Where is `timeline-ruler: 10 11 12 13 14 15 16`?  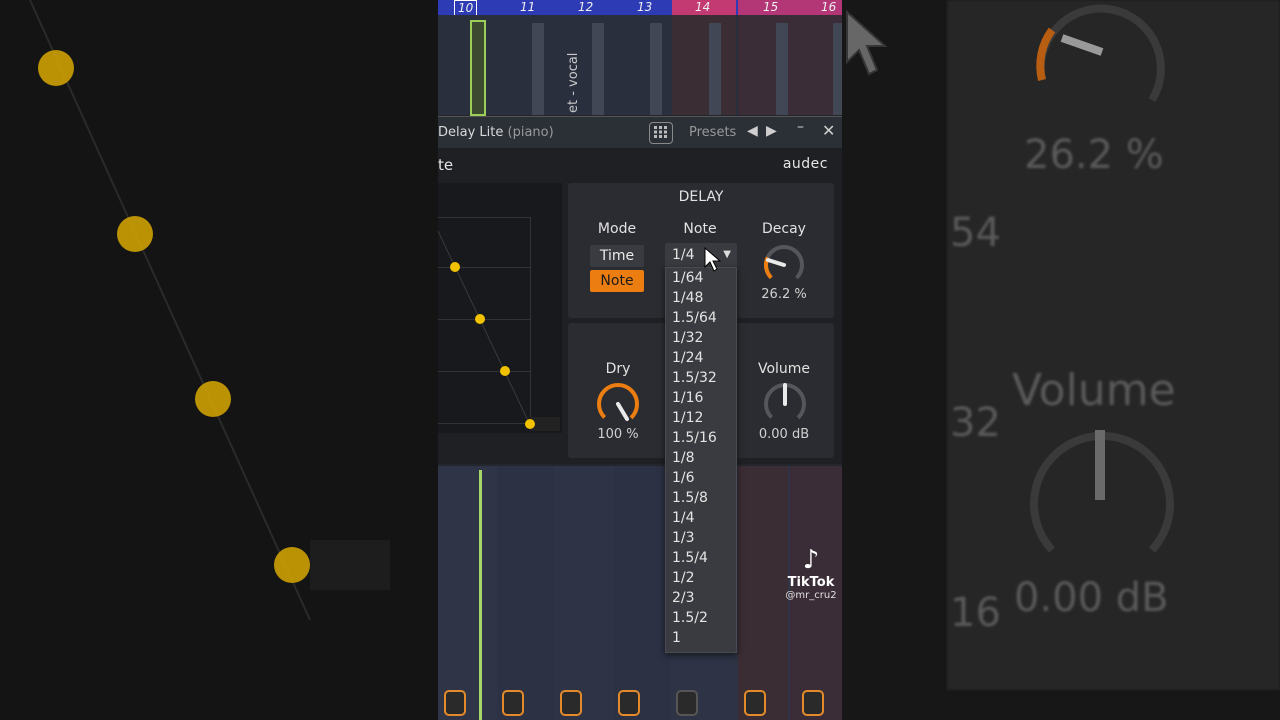
timeline-ruler: 10 11 12 13 14 15 16 is located at coordinates (640, 8).